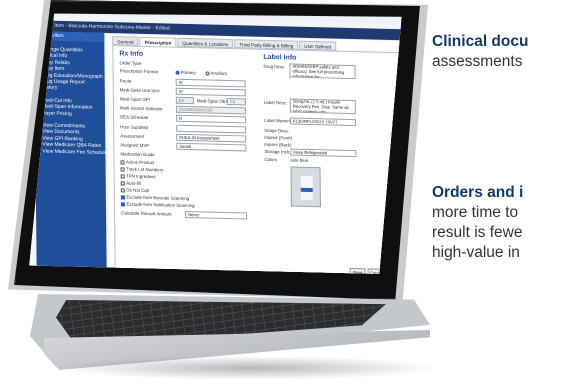  What do you see at coordinates (477, 61) in the screenshot?
I see `marketing-line: assessments` at bounding box center [477, 61].